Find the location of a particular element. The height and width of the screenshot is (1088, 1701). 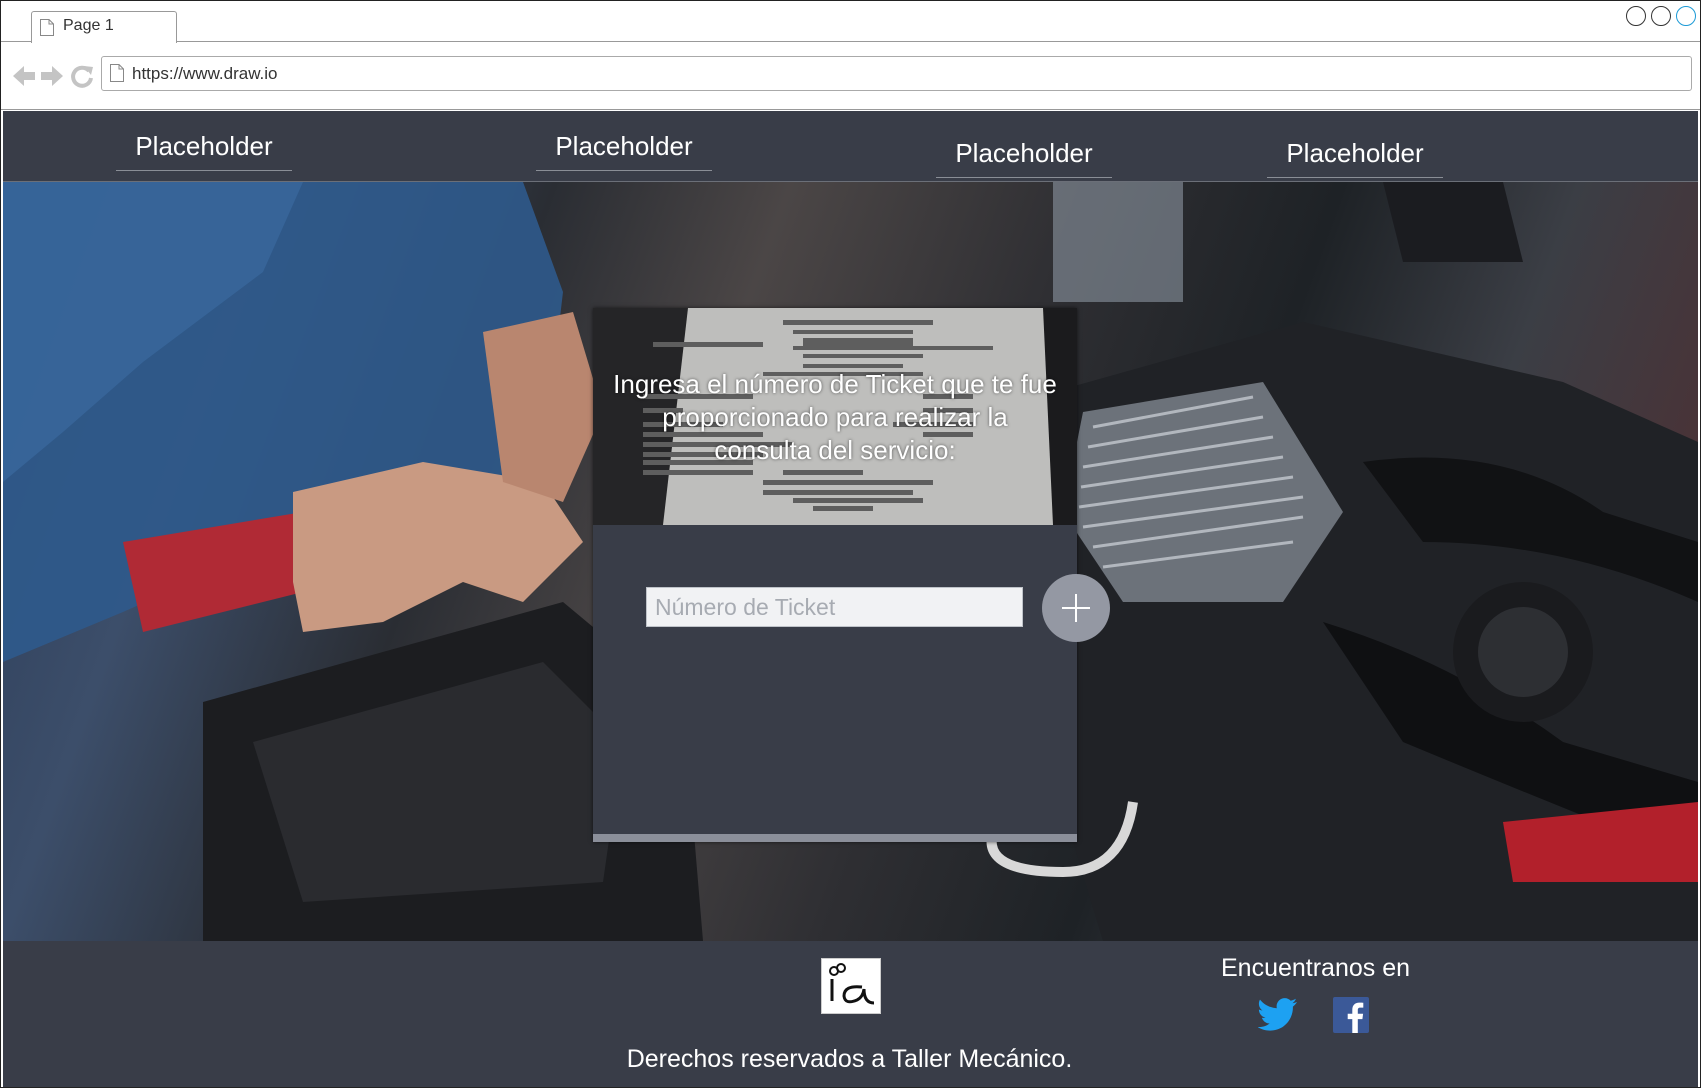

copyright-text: Derechos reservados a Taller Mecánico. is located at coordinates (849, 1059).